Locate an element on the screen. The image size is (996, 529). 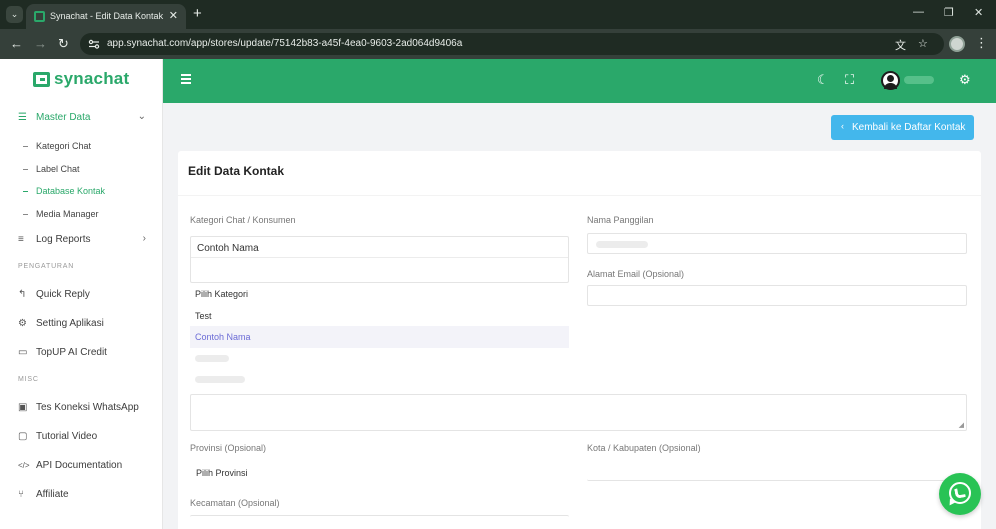
sidebar-subitem-label: Media Manager is located at coordinates (67, 214).